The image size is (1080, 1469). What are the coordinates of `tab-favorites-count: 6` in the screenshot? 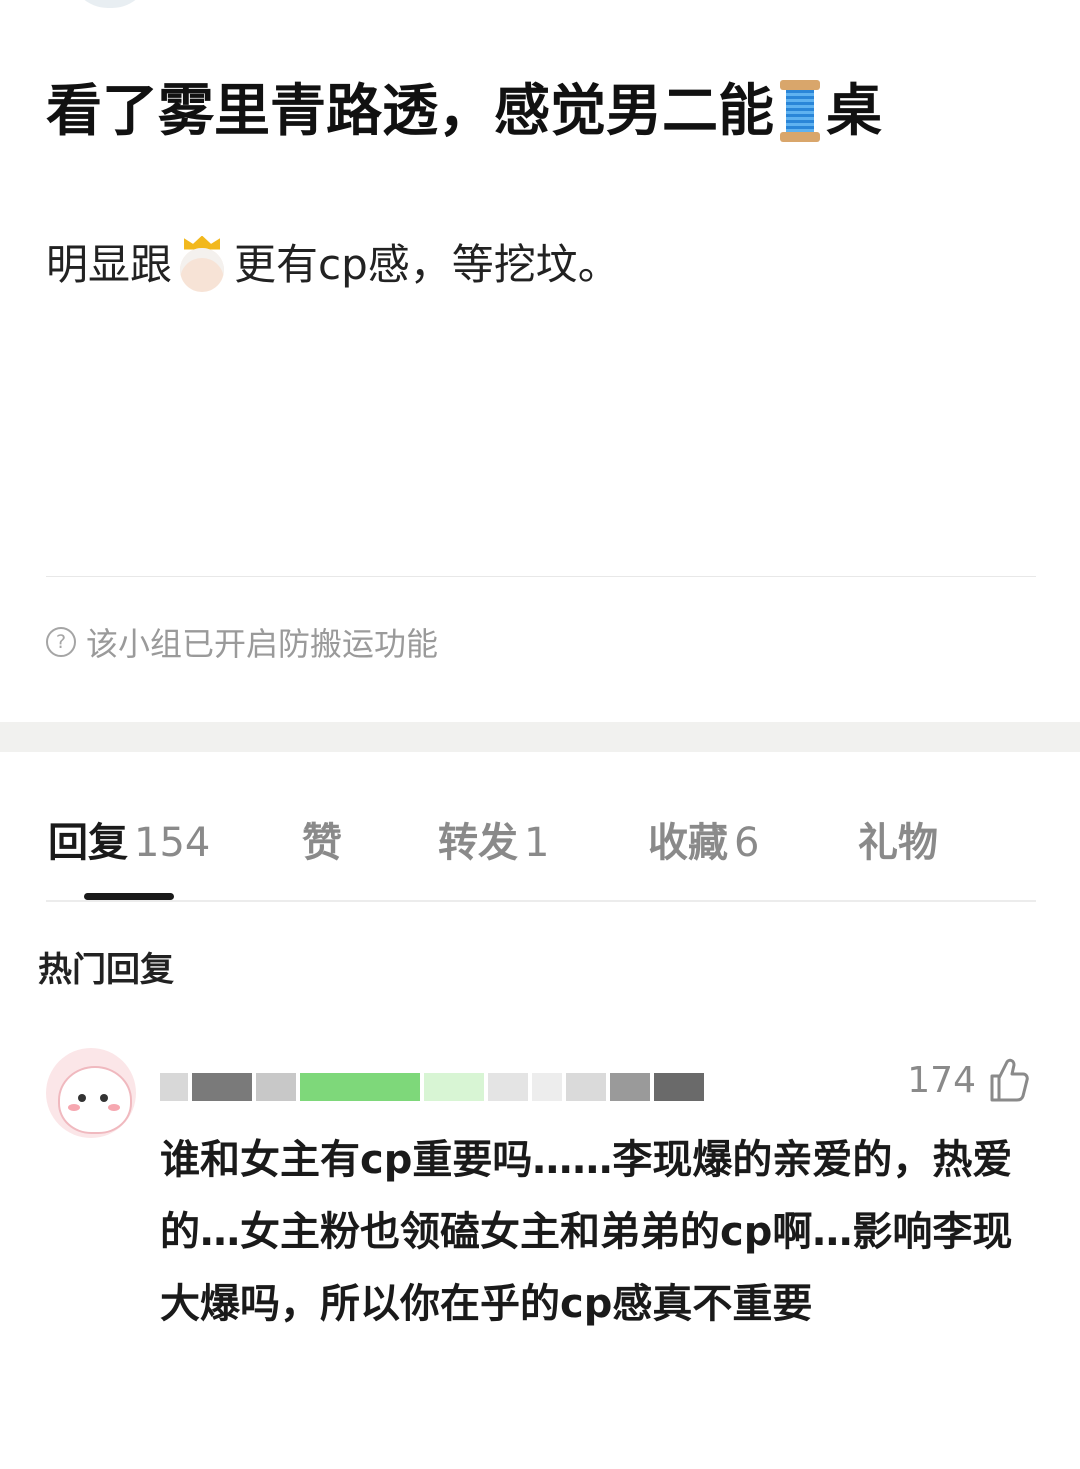 It's located at (747, 843).